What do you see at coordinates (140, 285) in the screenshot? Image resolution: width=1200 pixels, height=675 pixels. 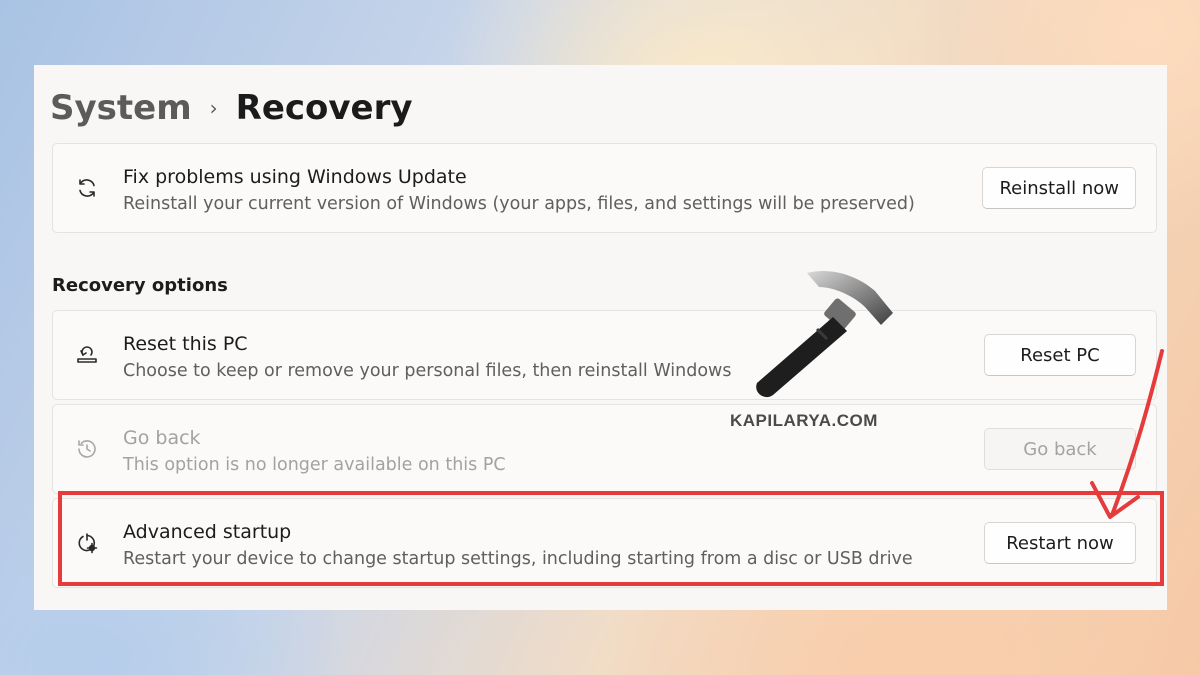 I see `recovery-options-heading: Recovery options` at bounding box center [140, 285].